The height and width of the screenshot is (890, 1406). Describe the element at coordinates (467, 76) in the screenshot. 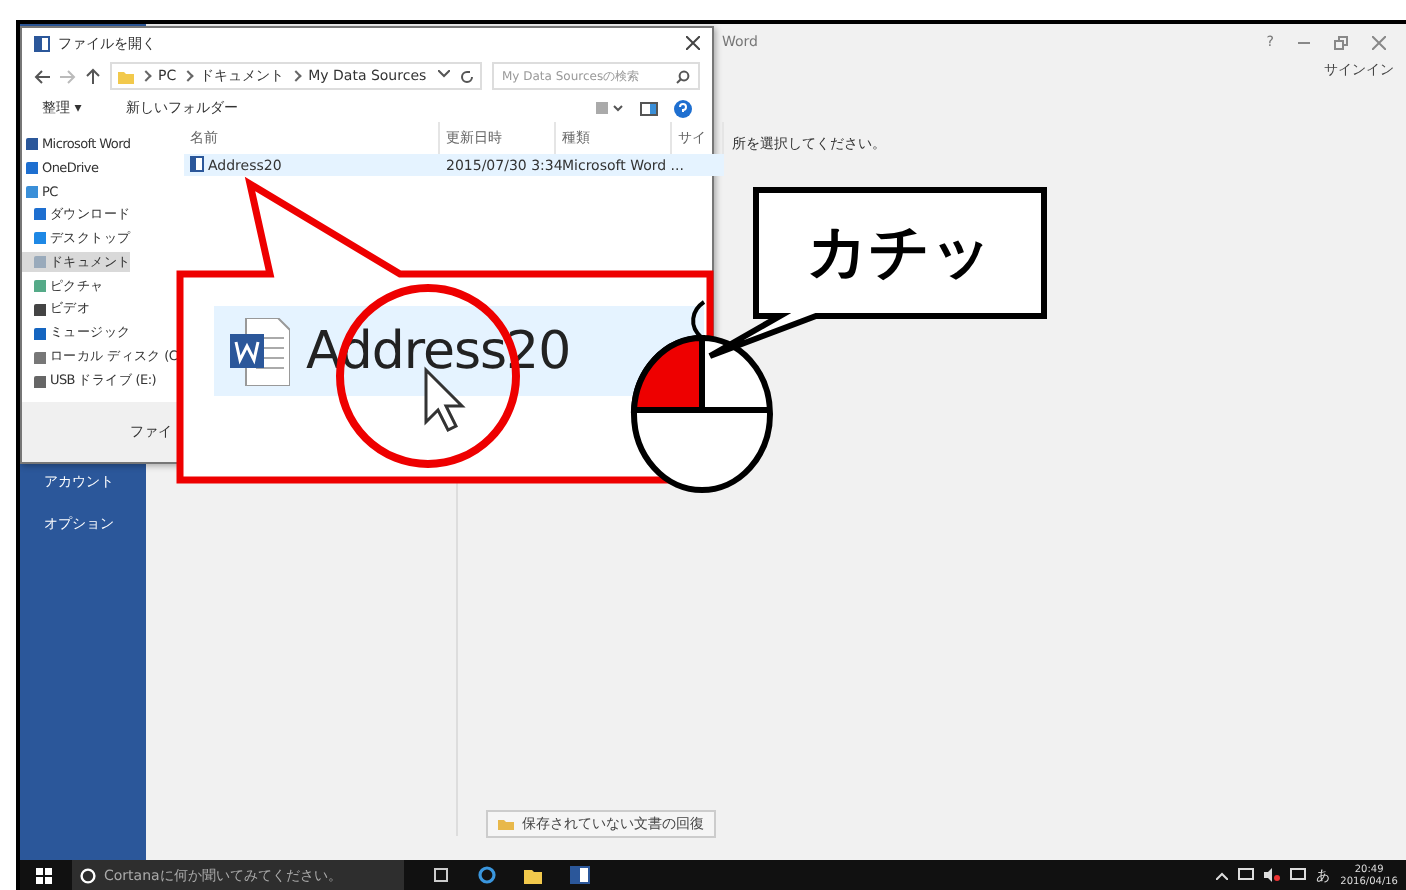

I see `refresh-icon` at that location.